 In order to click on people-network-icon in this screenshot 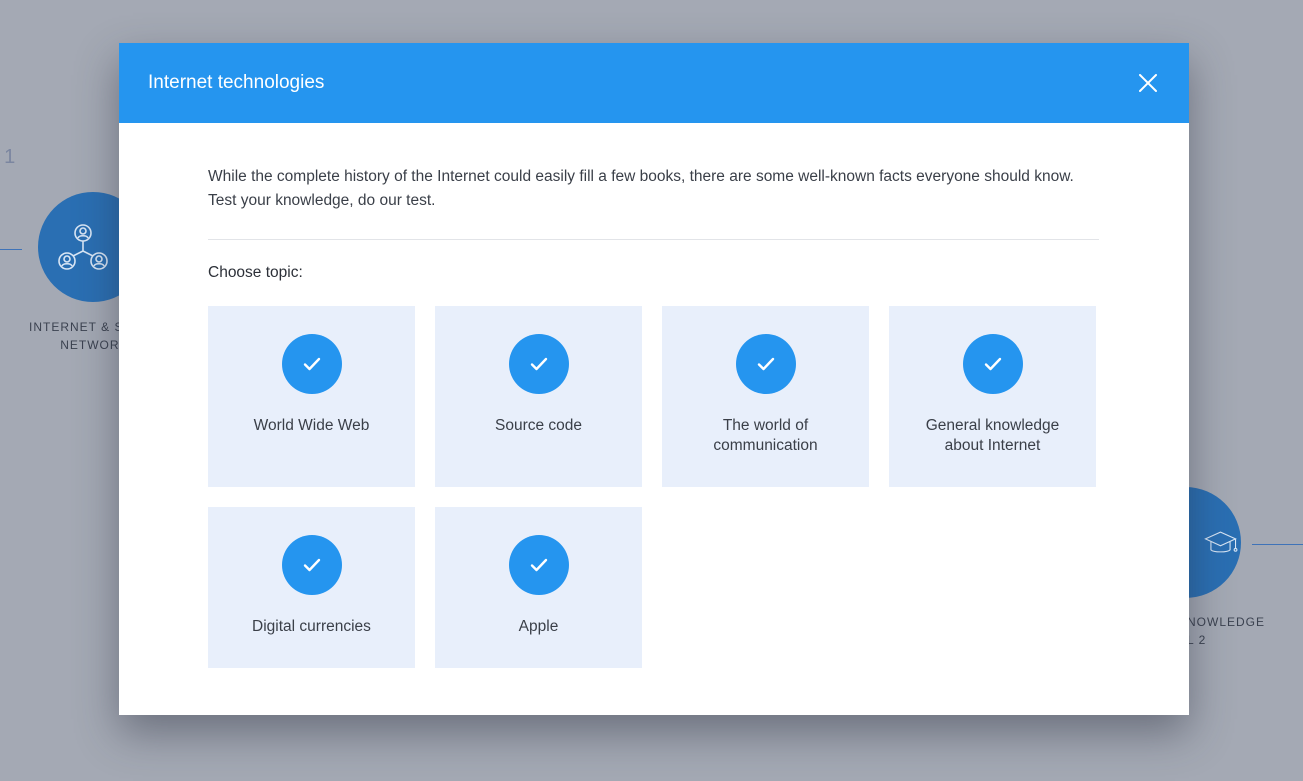, I will do `click(83, 247)`.